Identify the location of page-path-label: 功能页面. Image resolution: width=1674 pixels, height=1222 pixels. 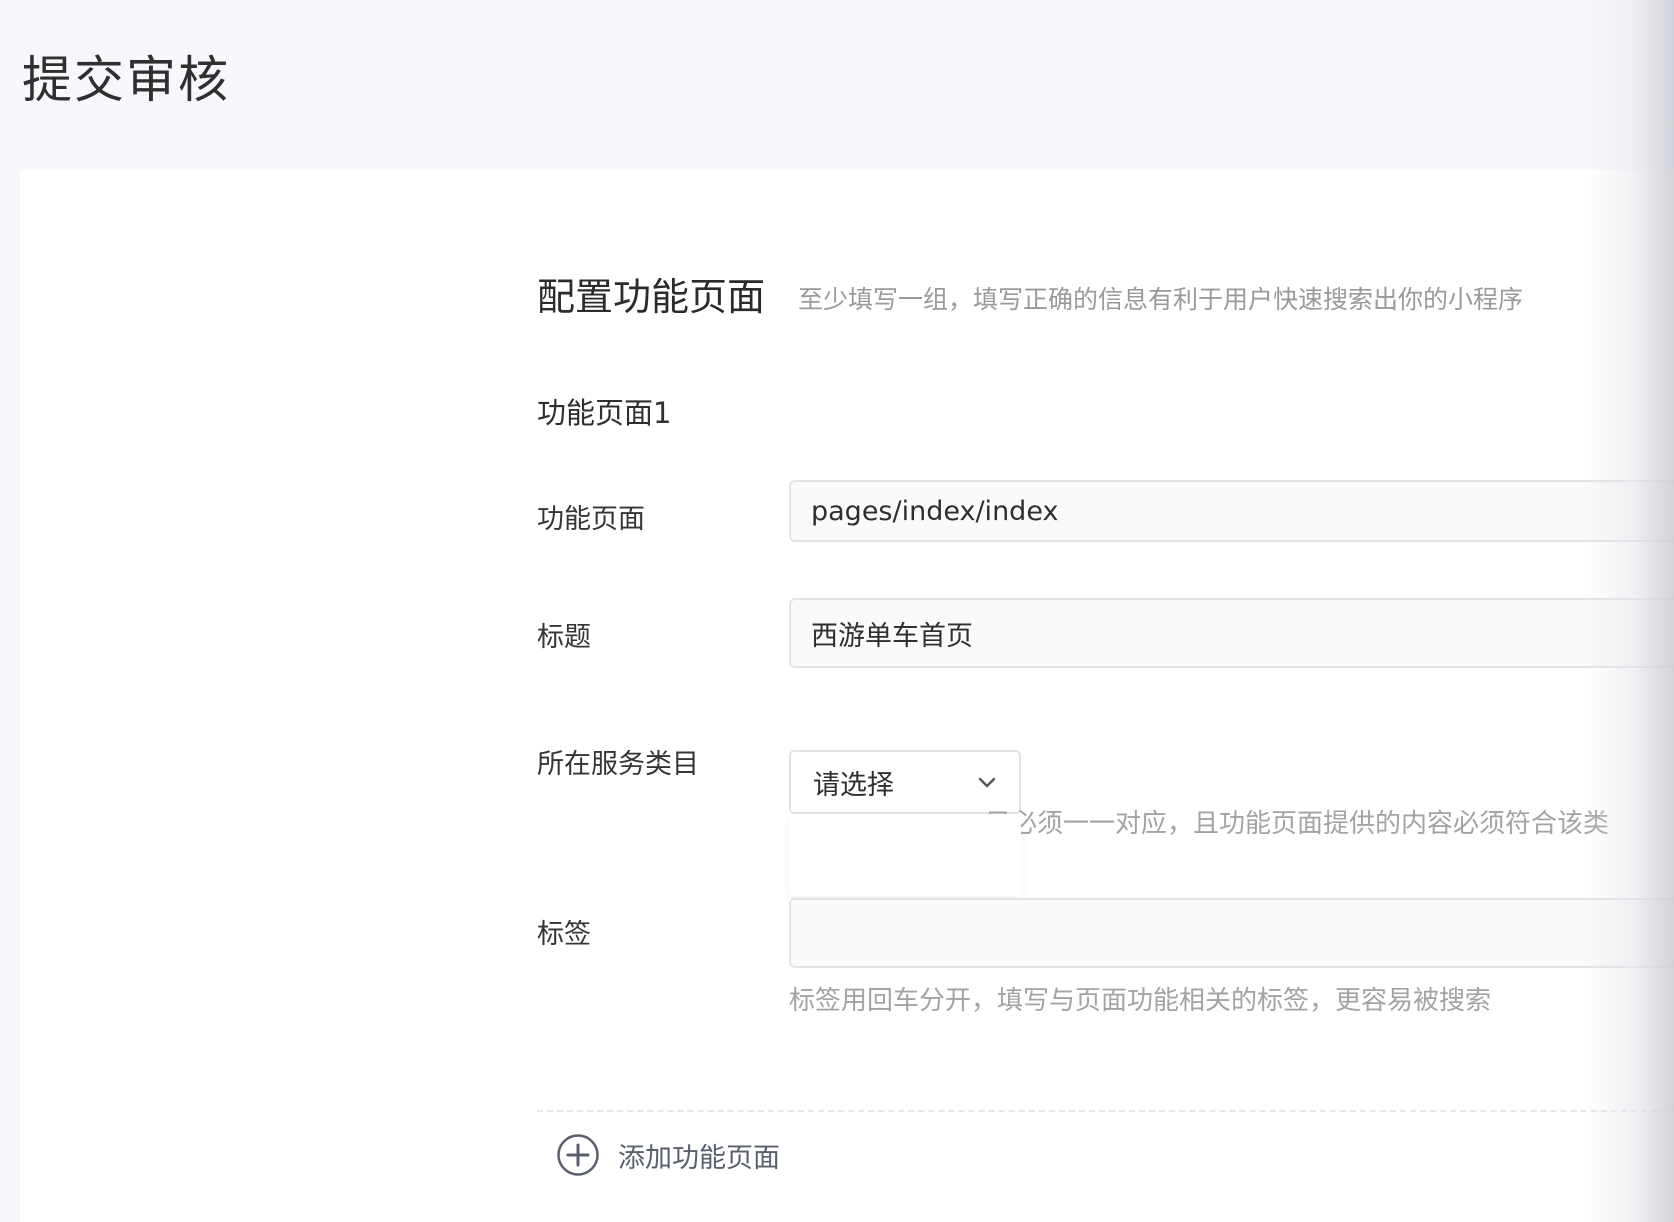
(591, 519).